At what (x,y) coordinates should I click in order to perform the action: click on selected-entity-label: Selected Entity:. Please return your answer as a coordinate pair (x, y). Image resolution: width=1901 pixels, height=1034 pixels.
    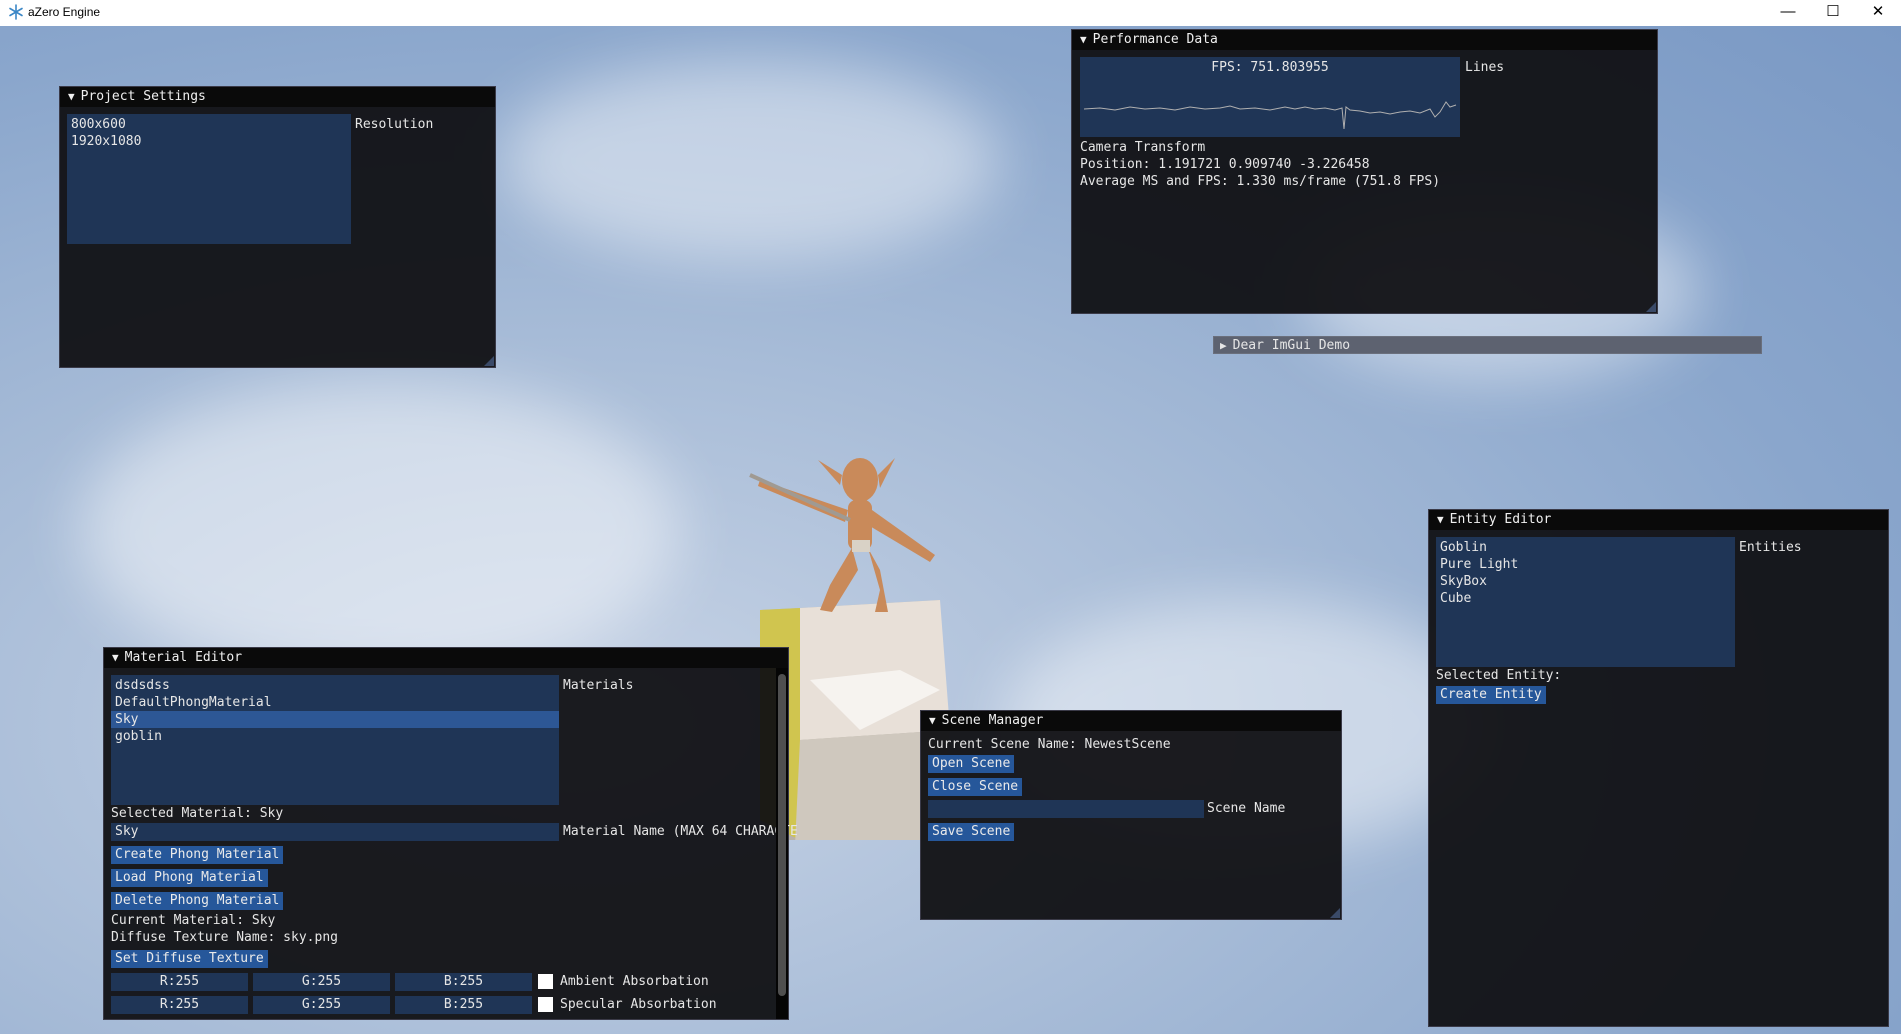
    Looking at the image, I should click on (1499, 675).